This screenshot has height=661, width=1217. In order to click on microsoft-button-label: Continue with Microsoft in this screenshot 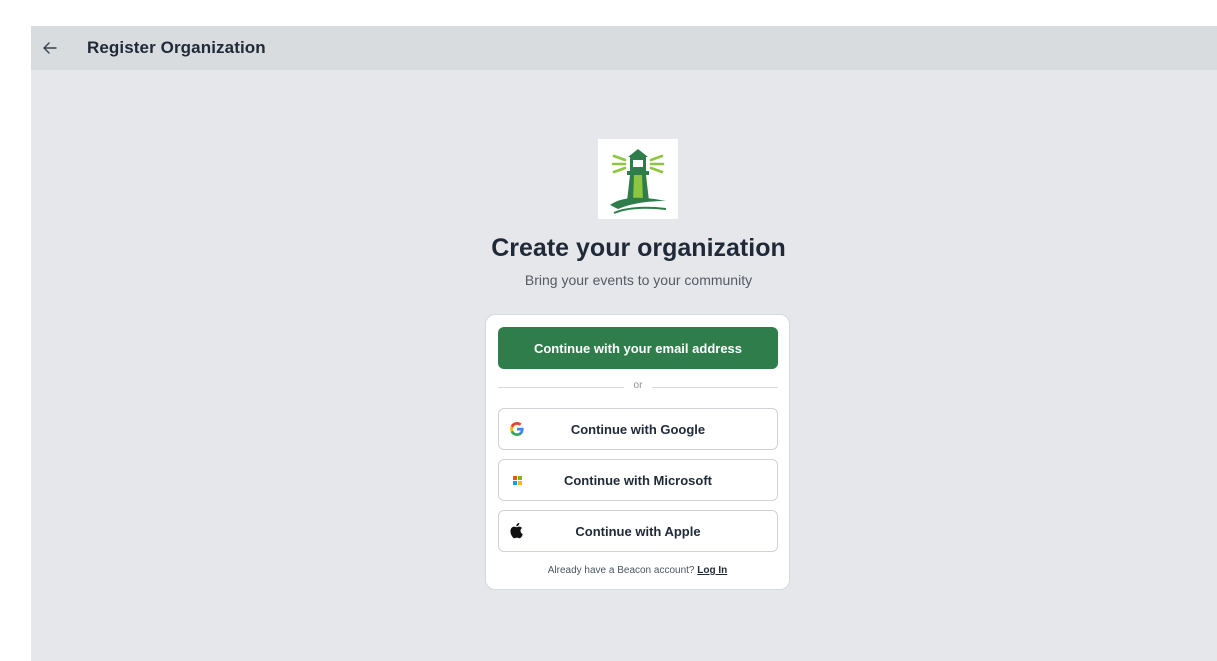, I will do `click(638, 480)`.